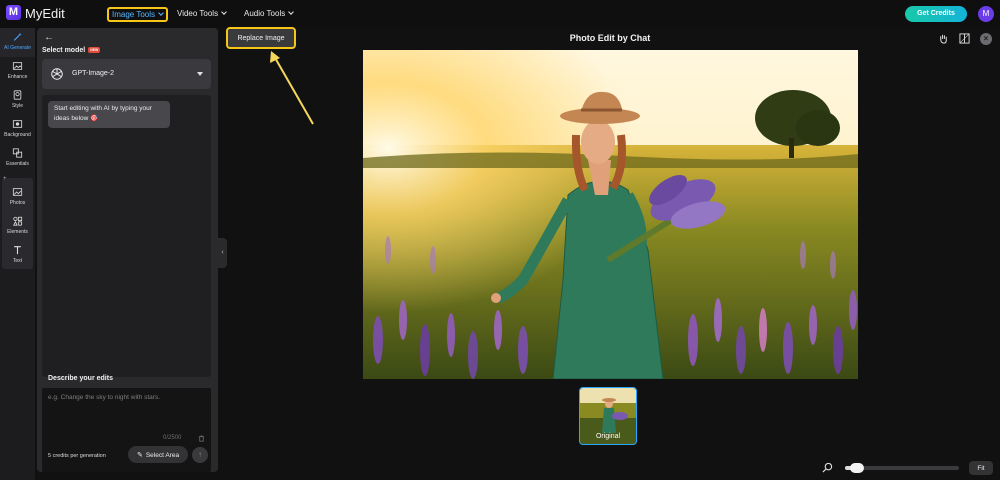 The width and height of the screenshot is (1000, 480). What do you see at coordinates (13, 12) in the screenshot?
I see `myedit-logo: M` at bounding box center [13, 12].